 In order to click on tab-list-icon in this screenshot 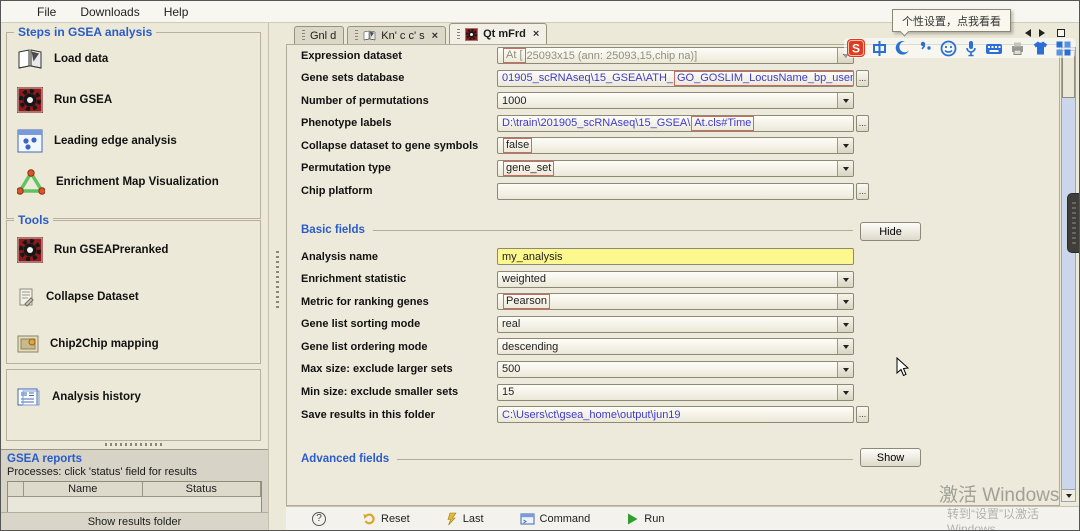, I will do `click(1061, 33)`.